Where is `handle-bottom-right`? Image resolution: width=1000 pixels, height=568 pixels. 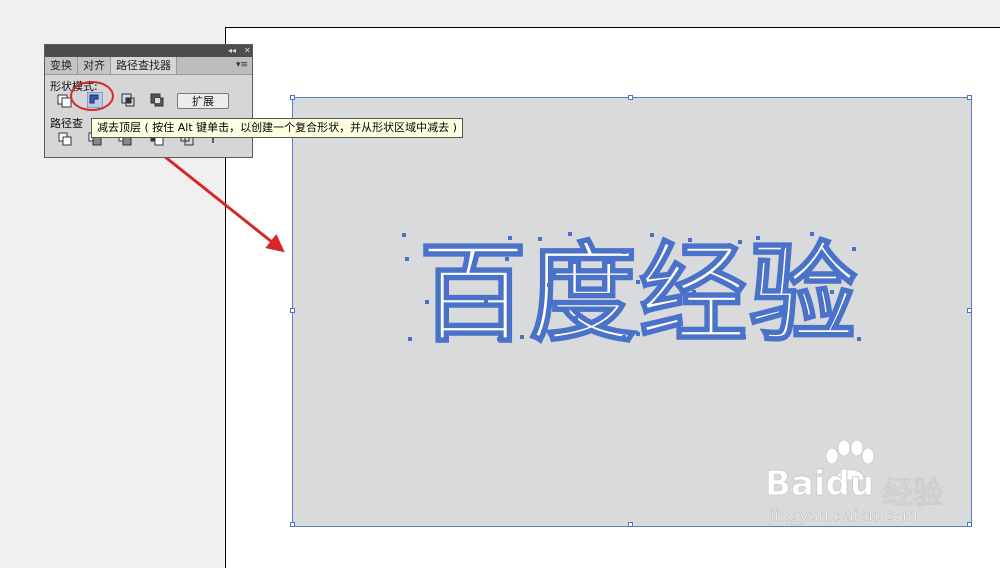
handle-bottom-right is located at coordinates (969, 524).